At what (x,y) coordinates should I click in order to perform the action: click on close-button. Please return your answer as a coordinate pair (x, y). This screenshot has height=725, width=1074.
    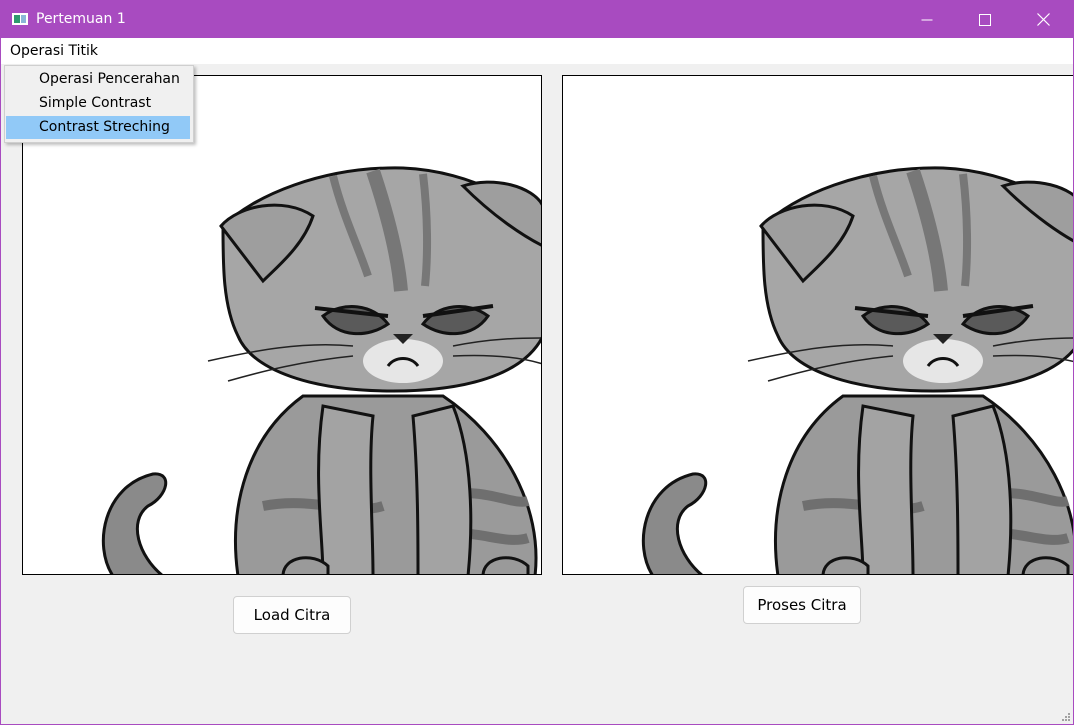
    Looking at the image, I should click on (1043, 19).